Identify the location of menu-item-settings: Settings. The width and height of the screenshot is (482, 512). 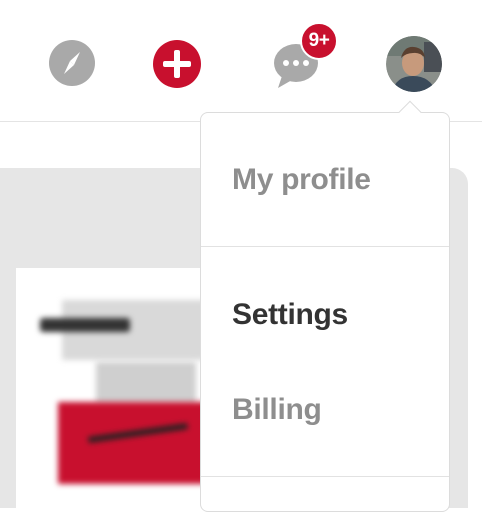
(290, 315).